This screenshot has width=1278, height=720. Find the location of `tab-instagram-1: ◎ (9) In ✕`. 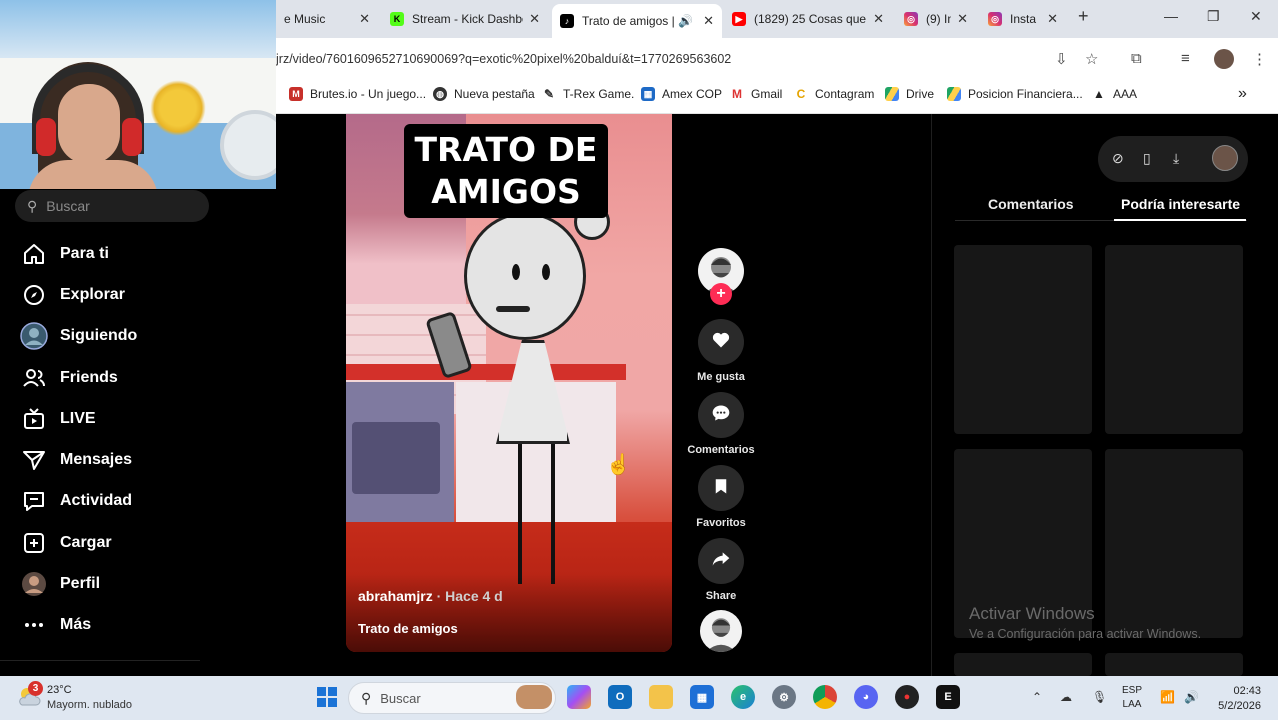

tab-instagram-1: ◎ (9) In ✕ is located at coordinates (936, 19).